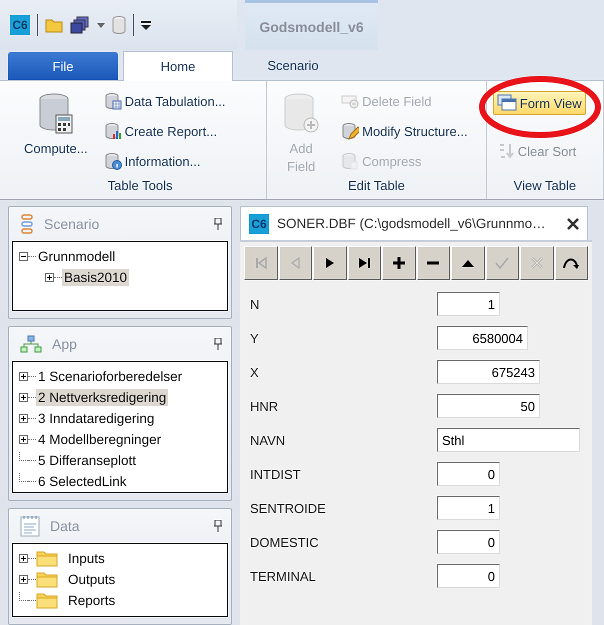 Image resolution: width=604 pixels, height=625 pixels. Describe the element at coordinates (82, 481) in the screenshot. I see `tree-item: 6 SelectedLink` at that location.